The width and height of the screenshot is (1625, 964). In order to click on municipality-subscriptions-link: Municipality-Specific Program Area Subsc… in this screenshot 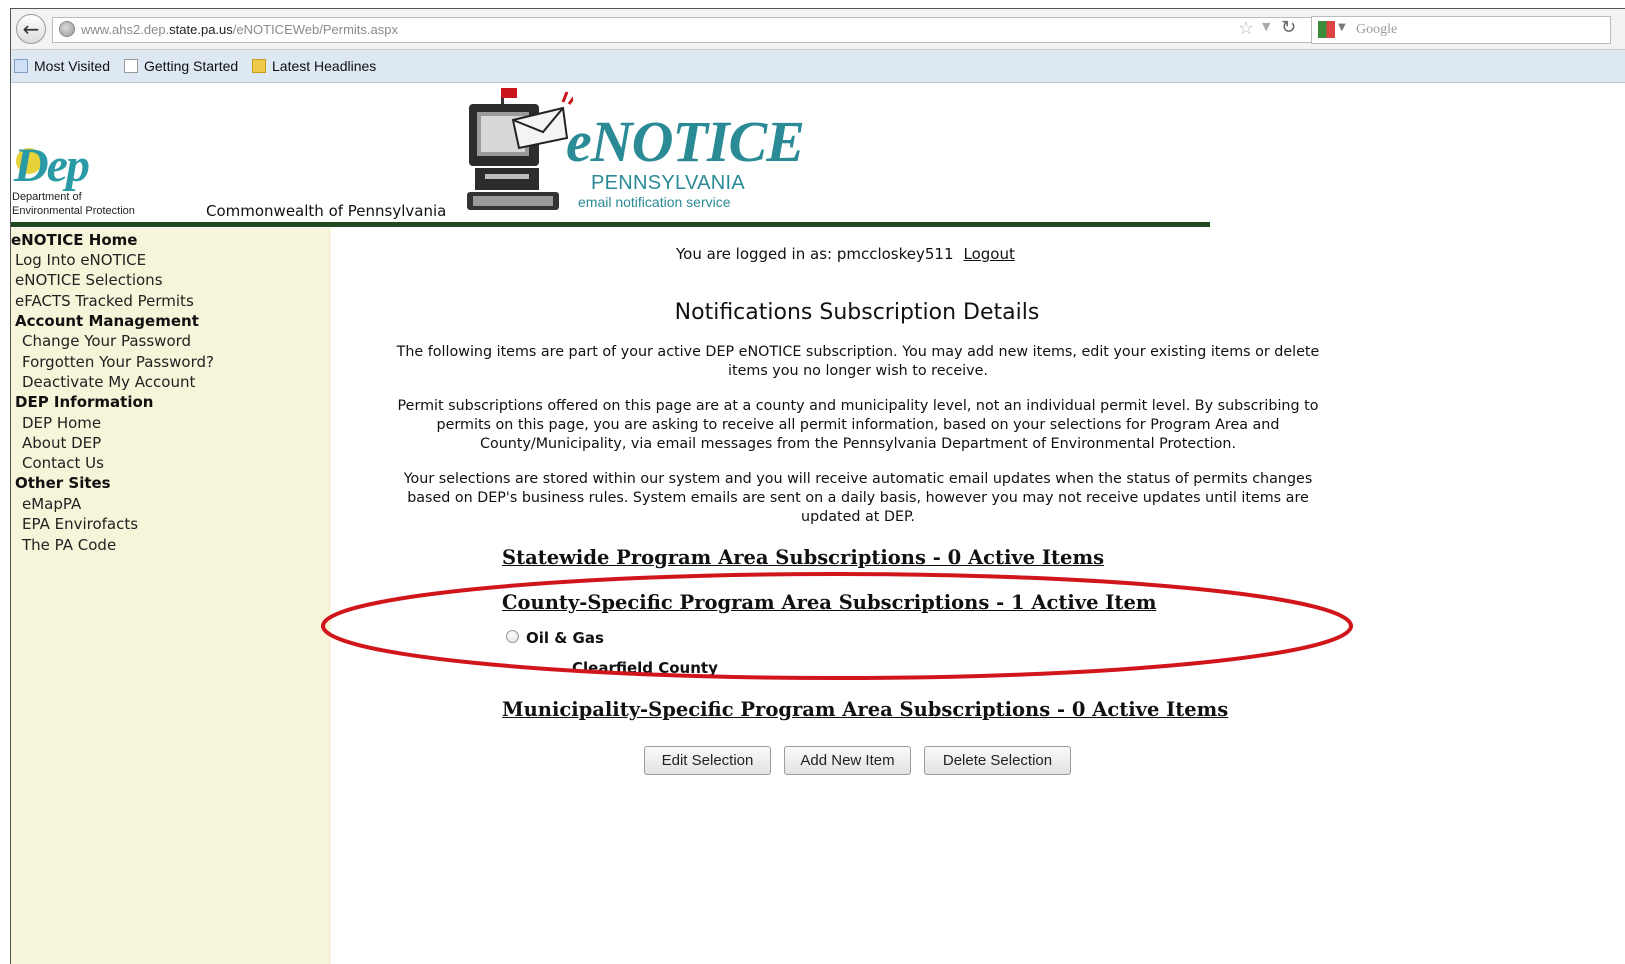, I will do `click(865, 709)`.